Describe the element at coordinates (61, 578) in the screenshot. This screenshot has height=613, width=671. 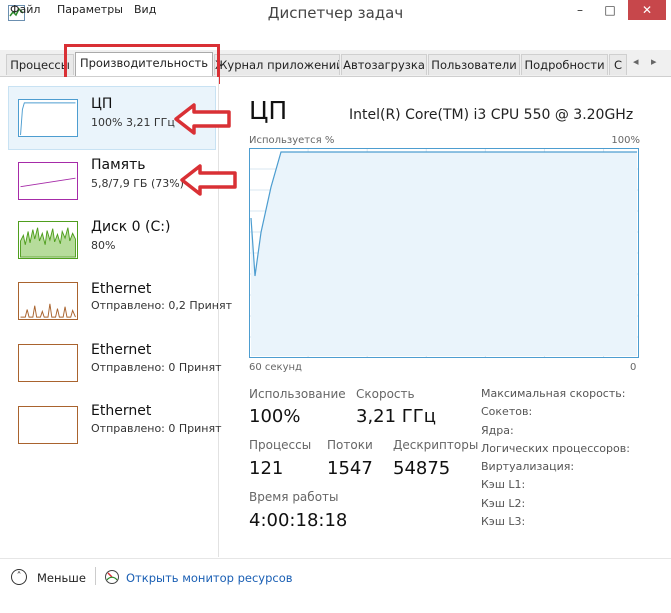
I see `fewer-details-button: Меньше` at that location.